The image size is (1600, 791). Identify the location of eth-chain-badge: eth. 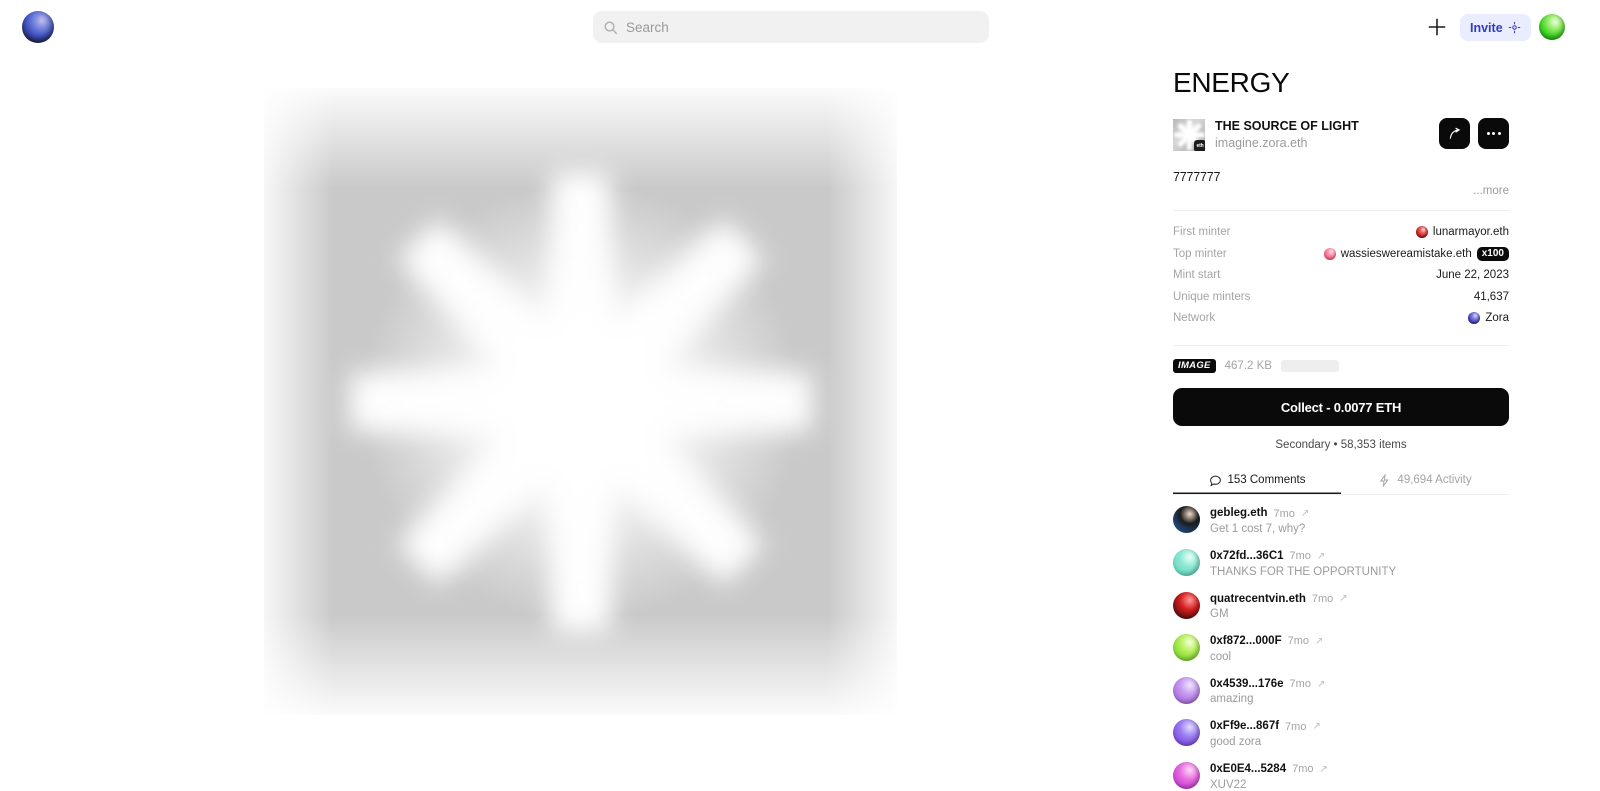
(1199, 146).